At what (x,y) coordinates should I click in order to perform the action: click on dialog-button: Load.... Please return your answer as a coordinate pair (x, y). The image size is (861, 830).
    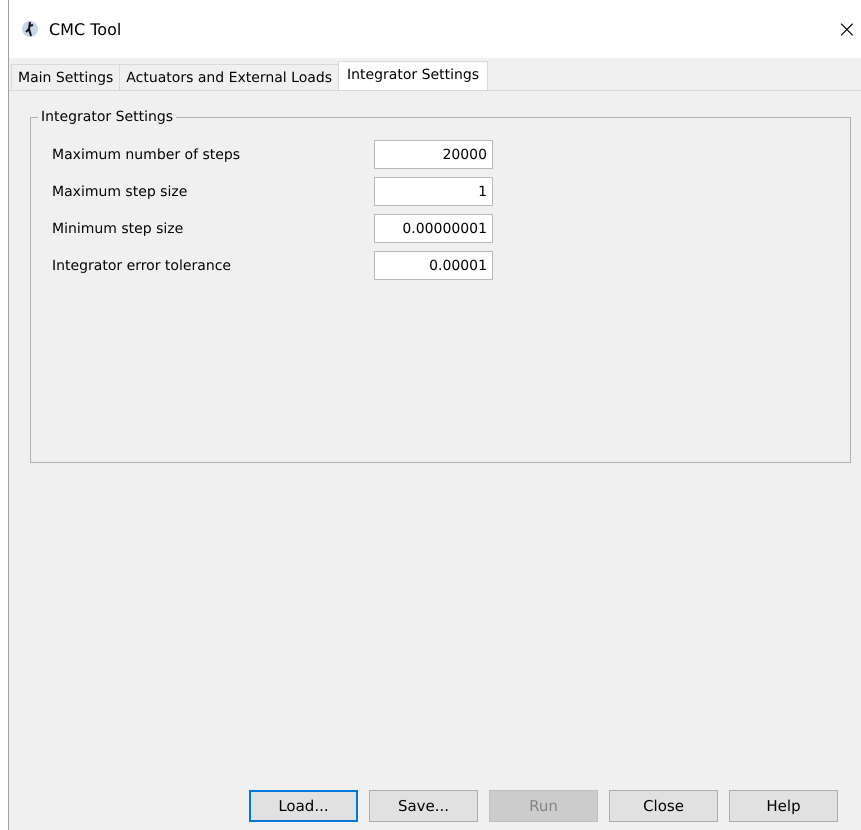
    Looking at the image, I should click on (303, 806).